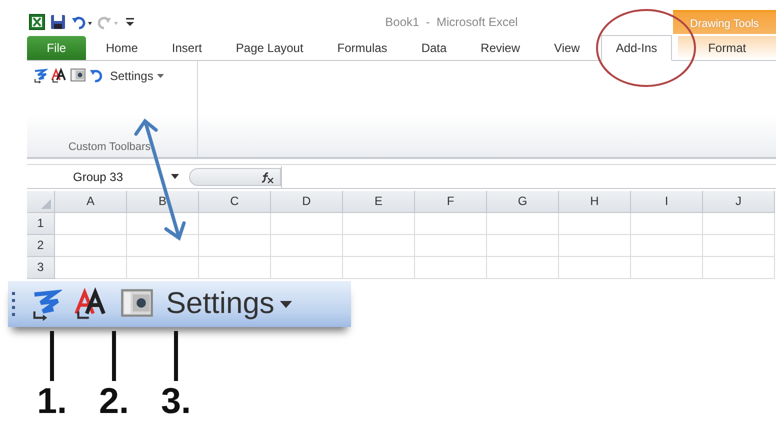 The image size is (776, 432). I want to click on callout-number: 3., so click(176, 401).